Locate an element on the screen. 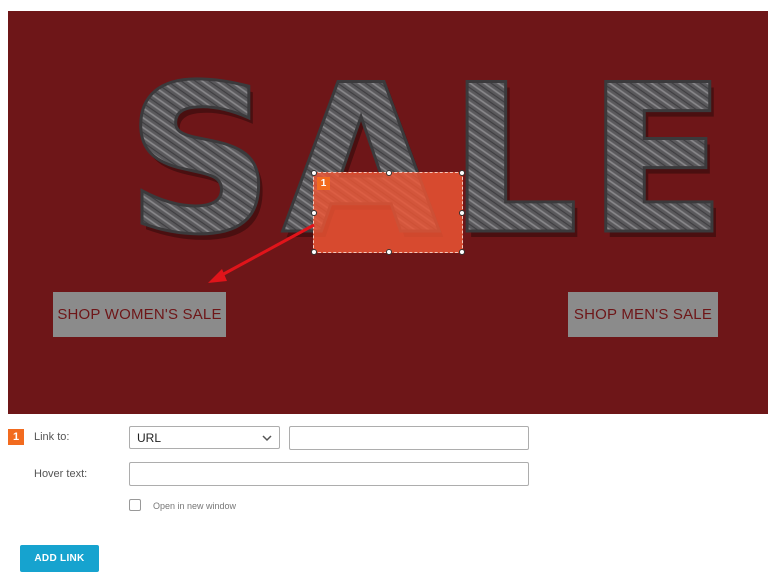 The height and width of the screenshot is (582, 780). url-input is located at coordinates (409, 438).